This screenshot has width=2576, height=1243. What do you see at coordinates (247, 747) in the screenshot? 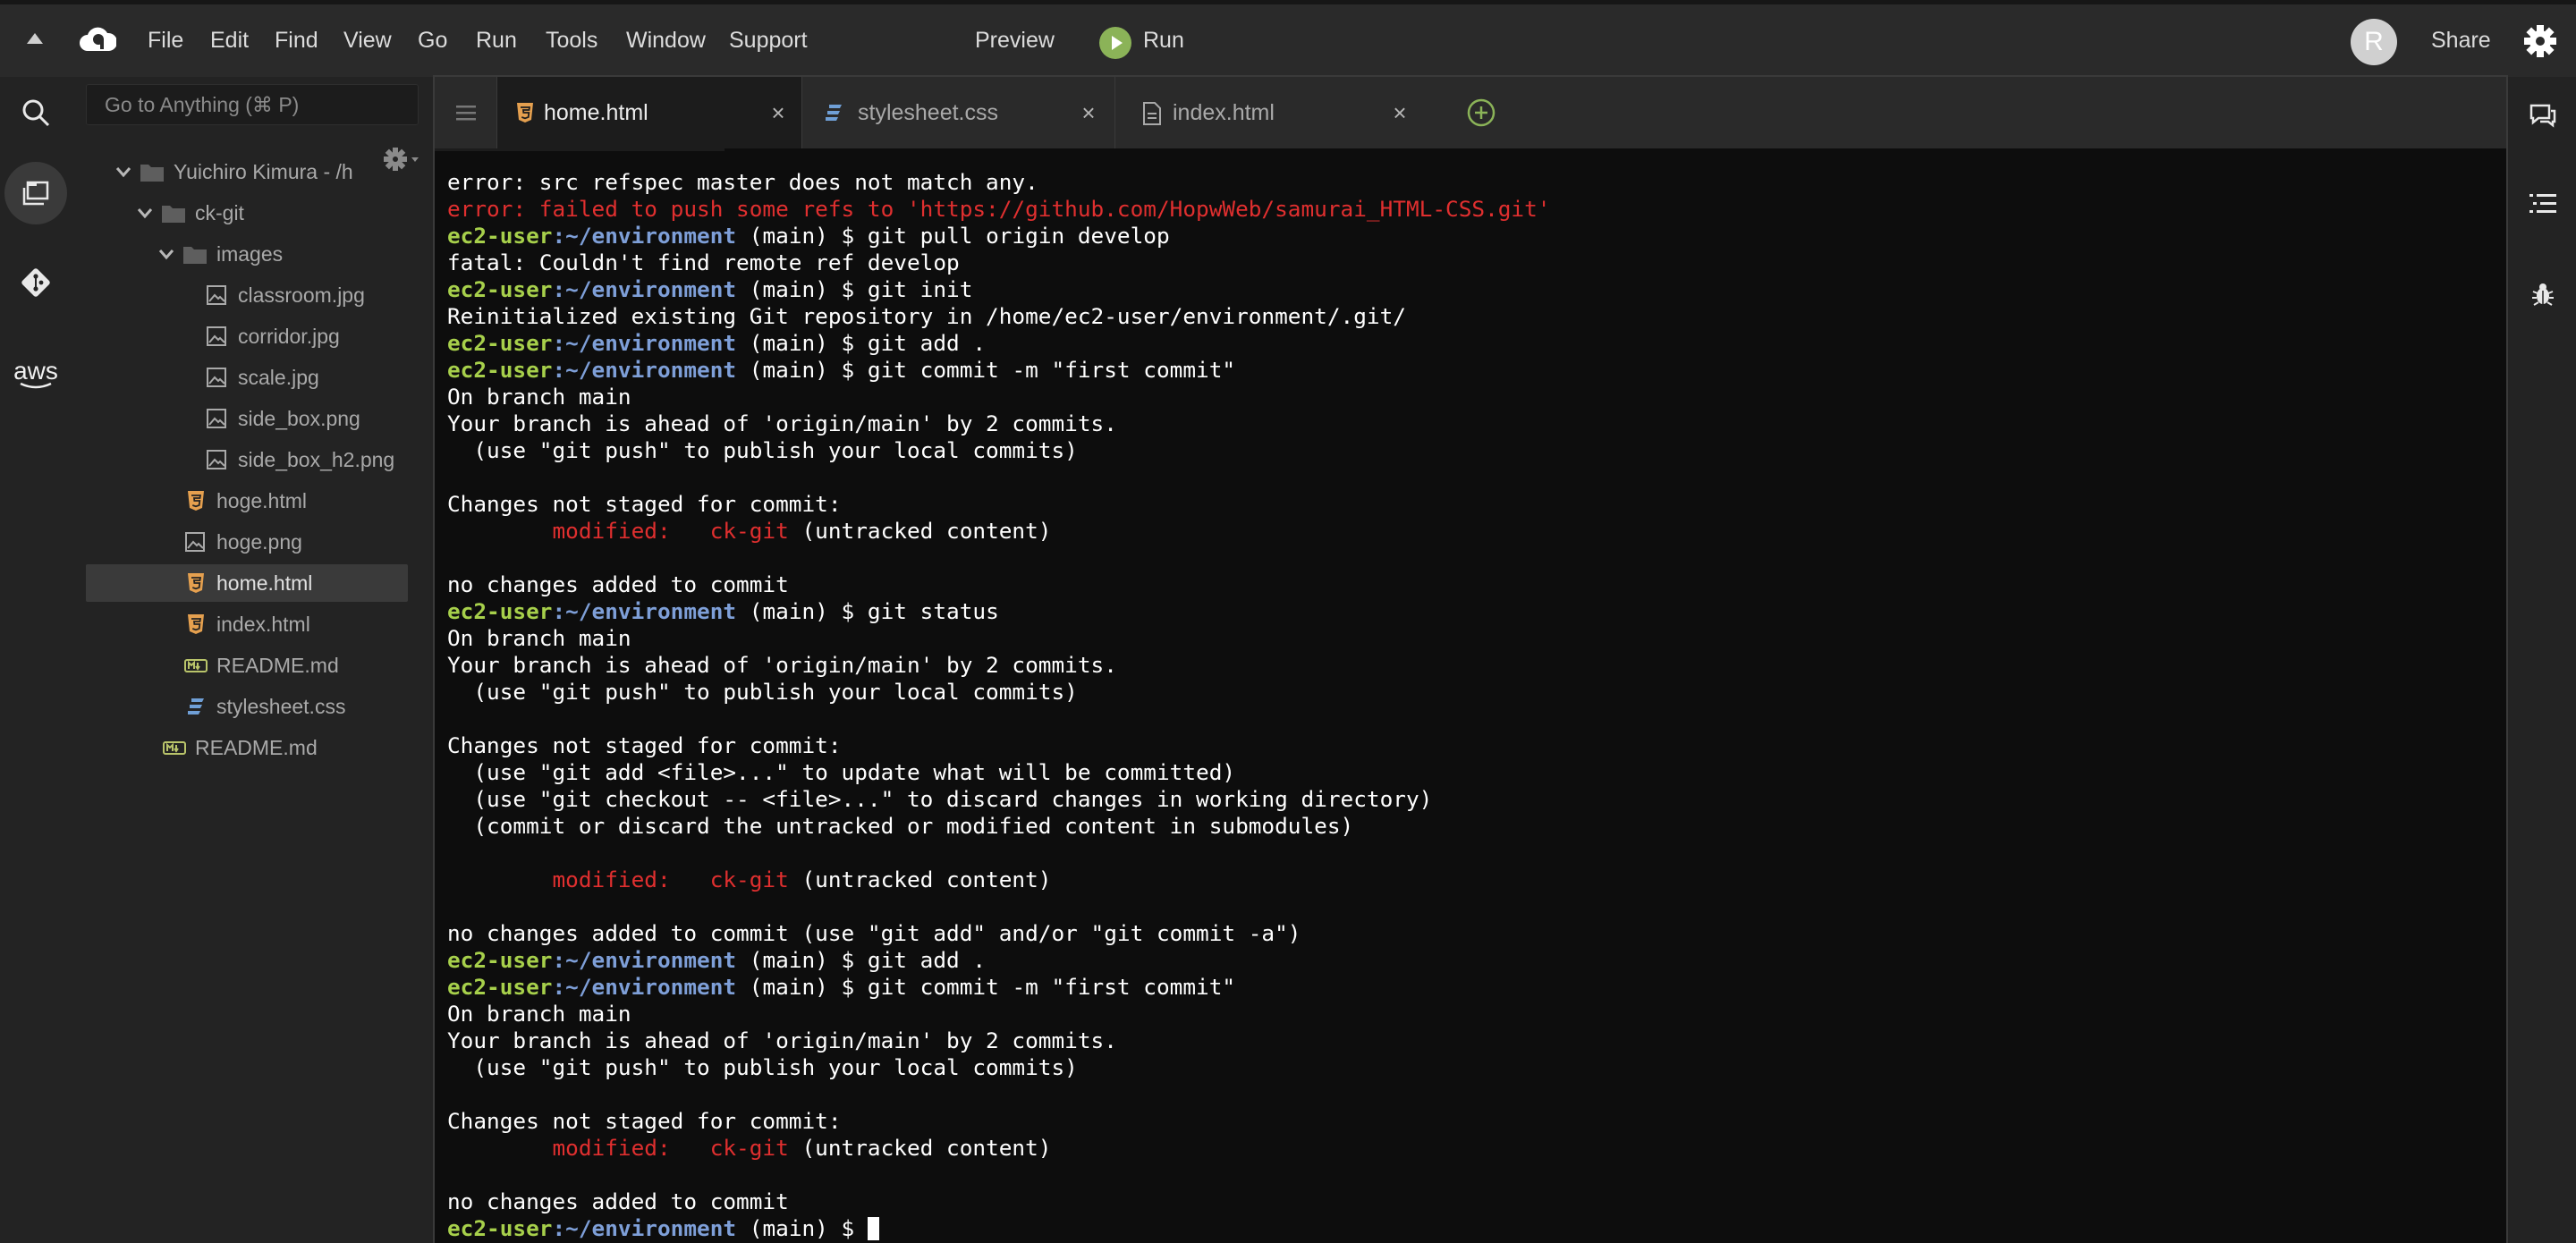
I see `tree-item-readme-md-root: README.md` at bounding box center [247, 747].